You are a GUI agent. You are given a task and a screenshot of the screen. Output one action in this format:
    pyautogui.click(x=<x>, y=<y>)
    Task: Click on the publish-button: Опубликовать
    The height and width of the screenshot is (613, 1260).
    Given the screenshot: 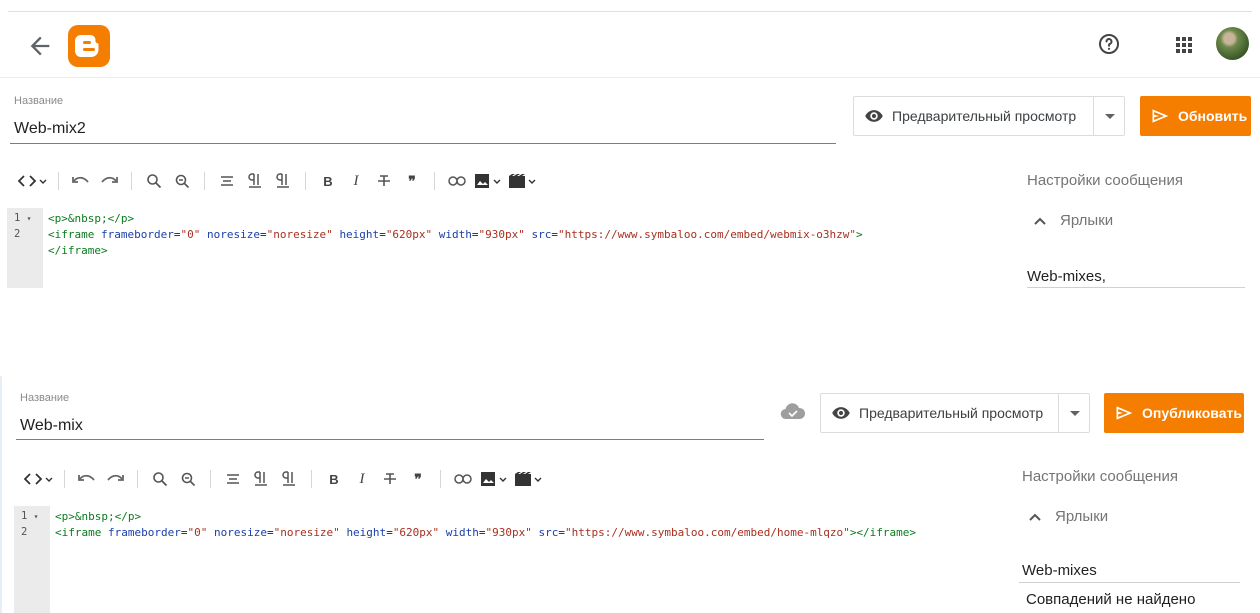 What is the action you would take?
    pyautogui.click(x=1174, y=413)
    